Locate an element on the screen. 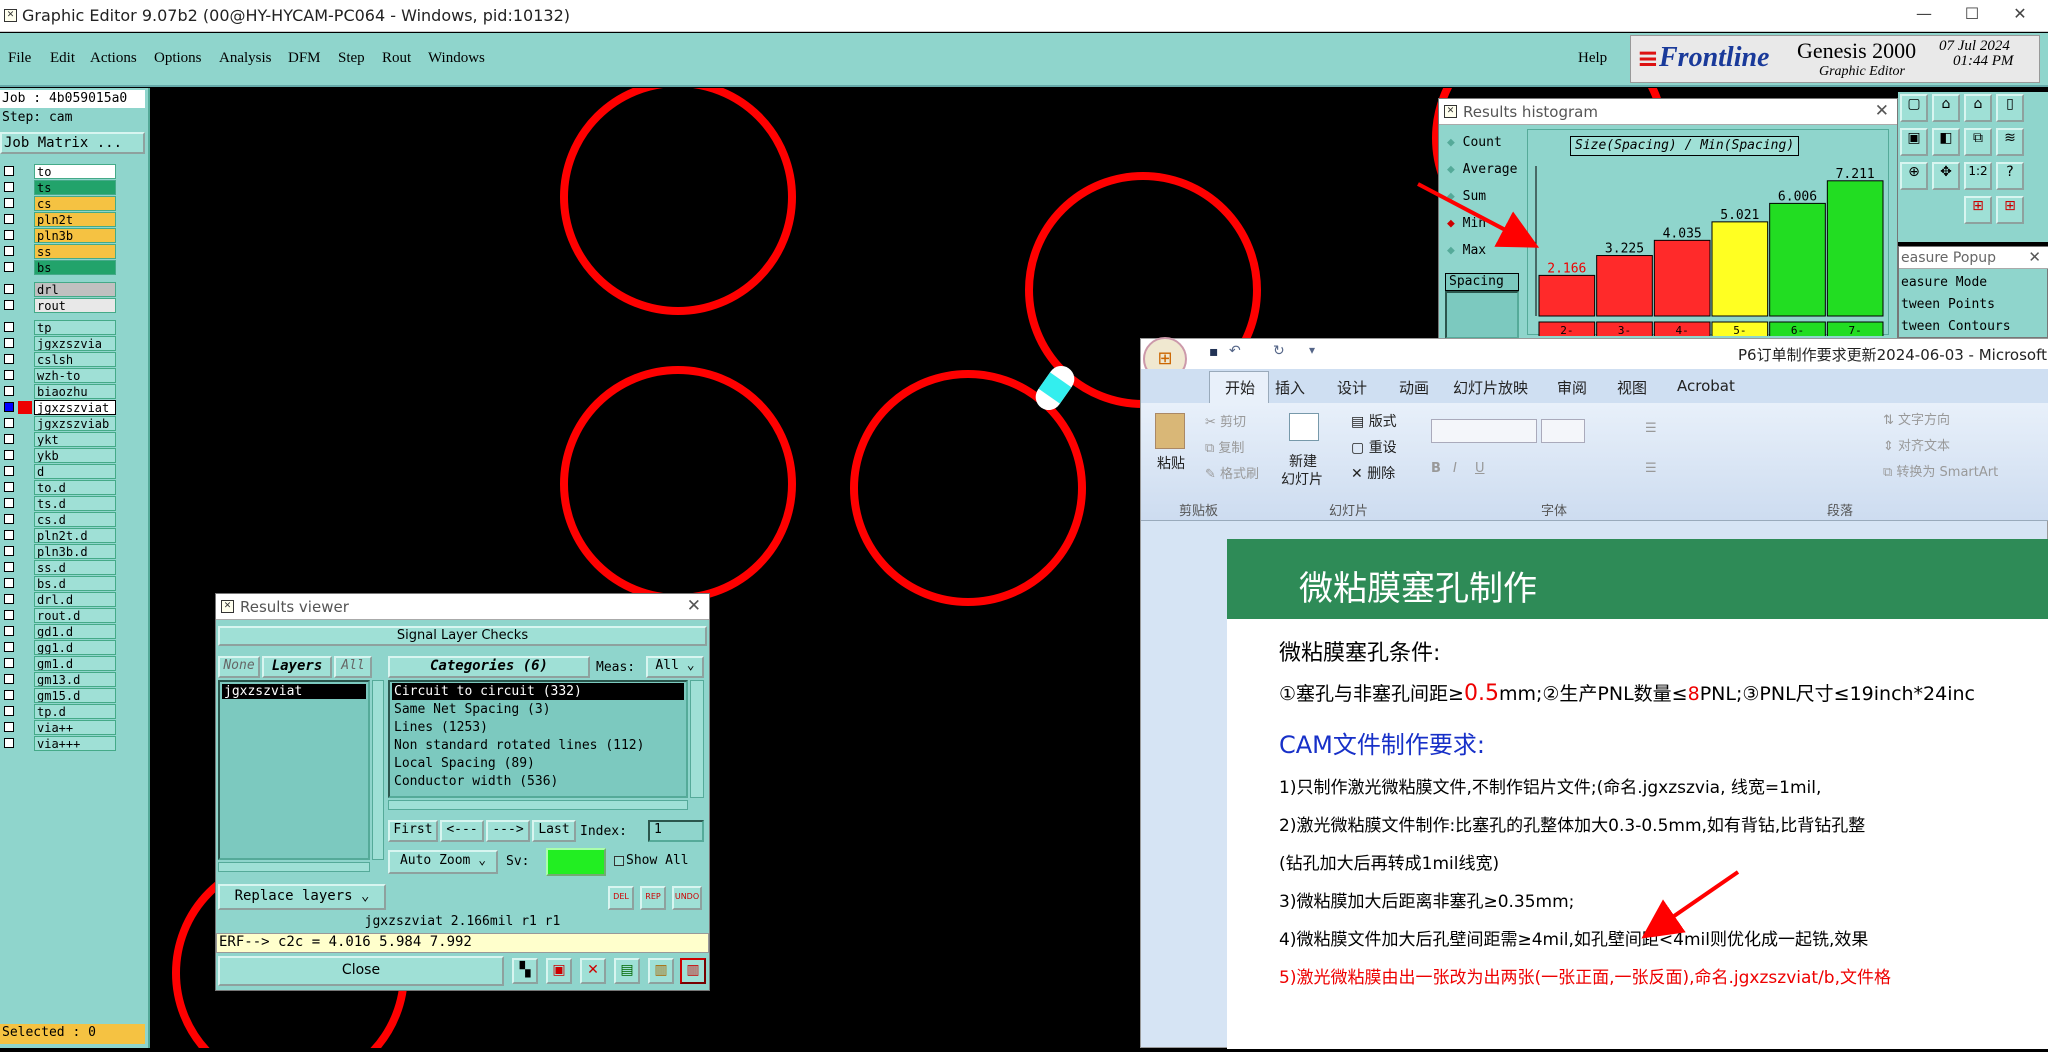 Image resolution: width=2048 pixels, height=1052 pixels. result-layer-item: jgxzszviat is located at coordinates (294, 691).